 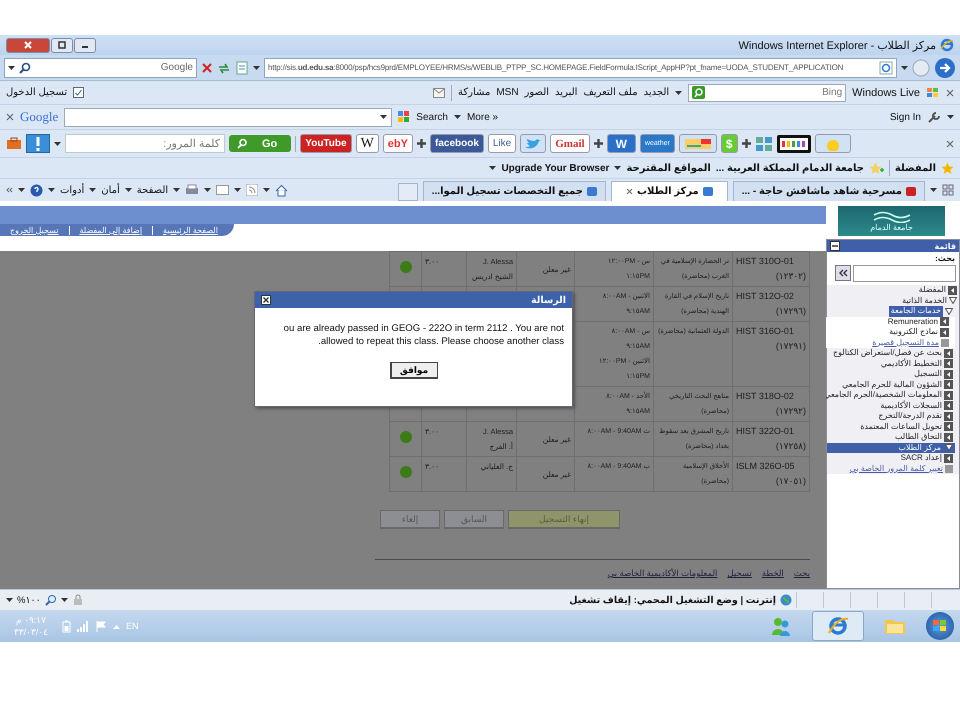 I want to click on footer-link: تسجيل, so click(x=739, y=573).